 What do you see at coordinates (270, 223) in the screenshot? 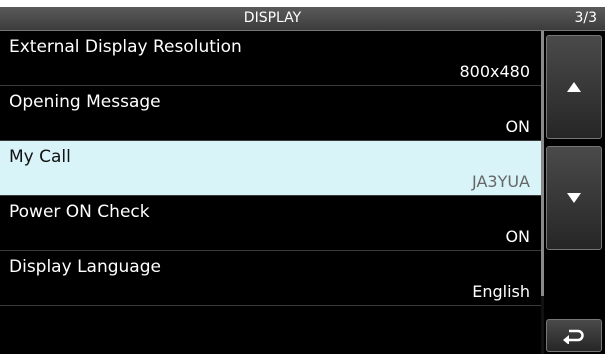
I see `setting-row-power-on-check: Power ON Check ON` at bounding box center [270, 223].